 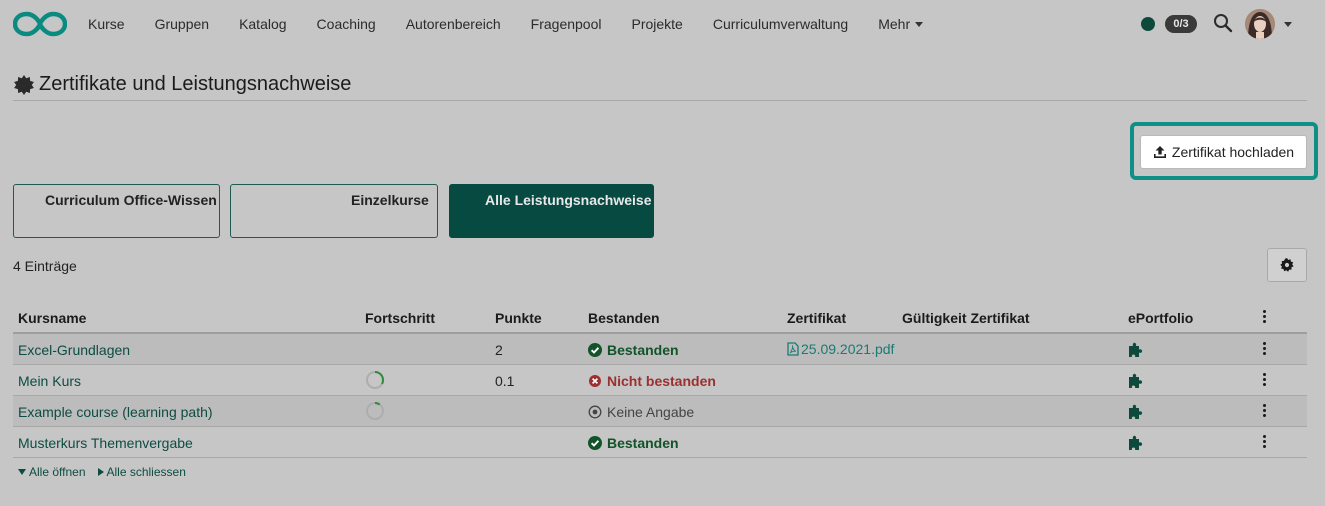 What do you see at coordinates (22, 472) in the screenshot?
I see `caret-down-icon` at bounding box center [22, 472].